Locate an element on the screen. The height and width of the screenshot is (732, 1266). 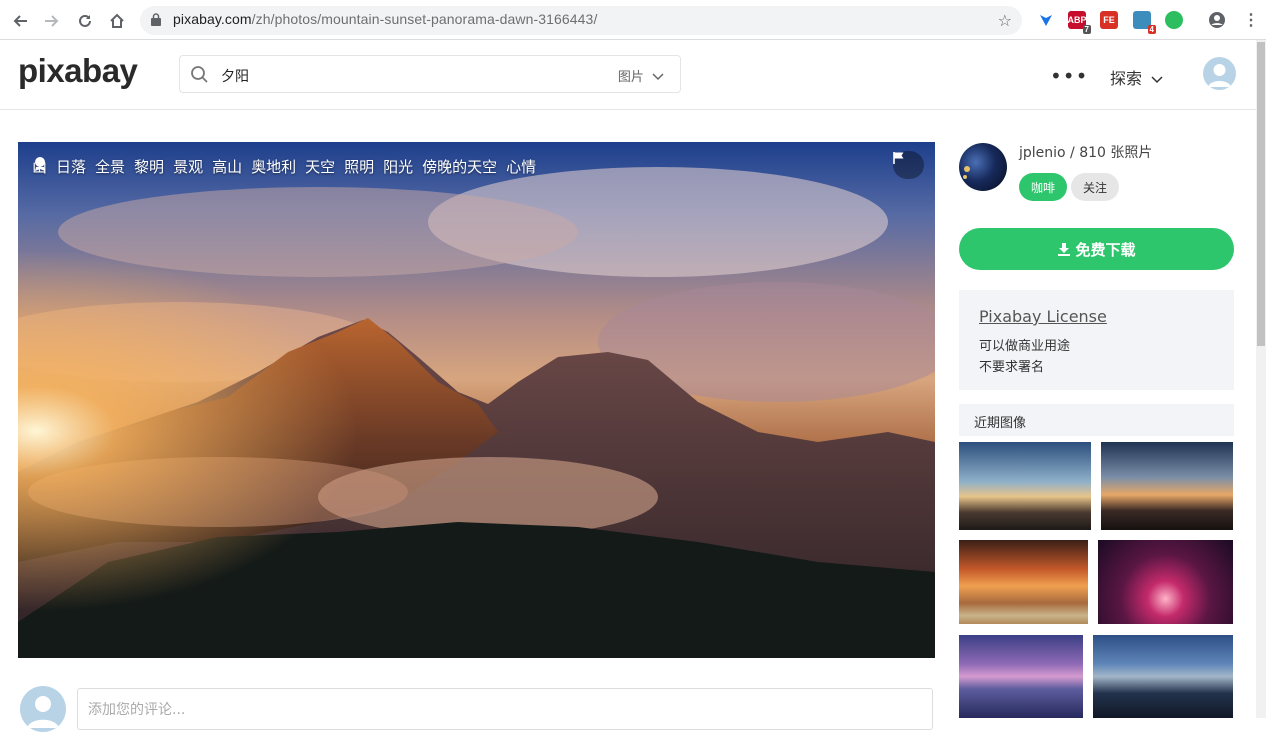
site-header: pixabay 夕阳 图片 ••• 探索 is located at coordinates (628, 75).